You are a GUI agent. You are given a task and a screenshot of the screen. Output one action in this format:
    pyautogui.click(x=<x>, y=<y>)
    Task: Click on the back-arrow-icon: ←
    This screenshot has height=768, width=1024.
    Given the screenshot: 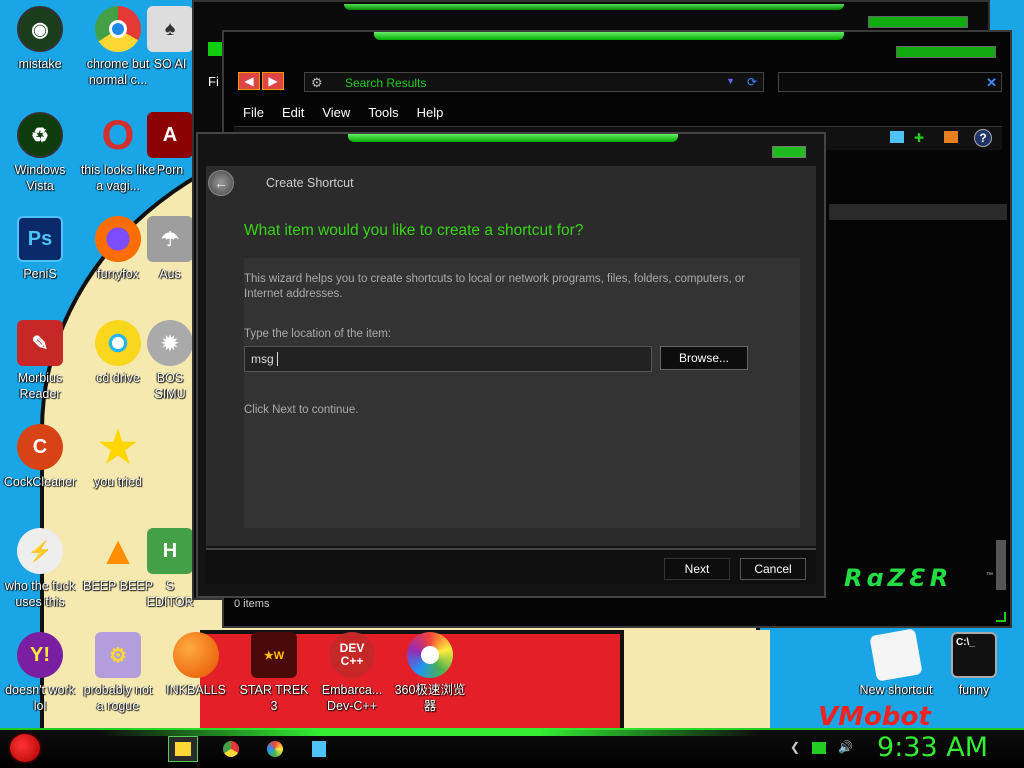 What is the action you would take?
    pyautogui.click(x=221, y=183)
    